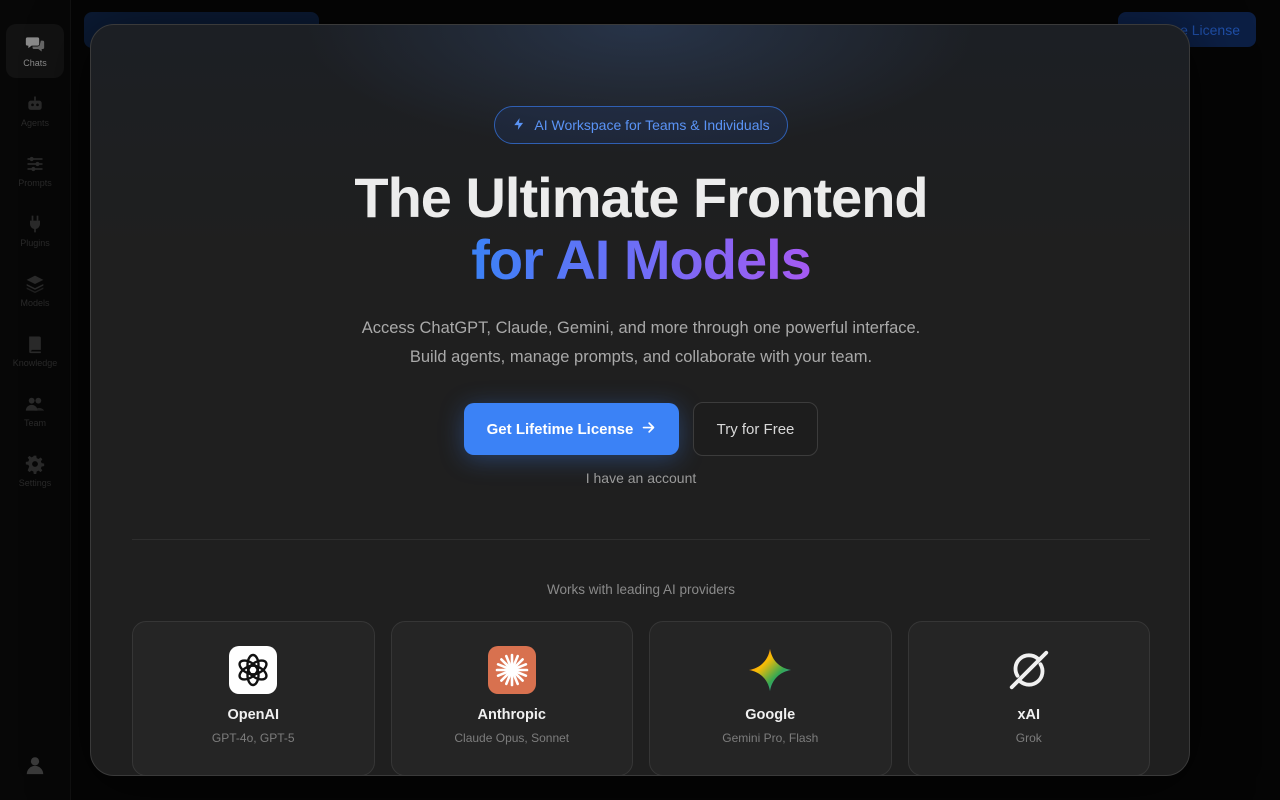  I want to click on headline-line-2: for AI Models, so click(641, 259).